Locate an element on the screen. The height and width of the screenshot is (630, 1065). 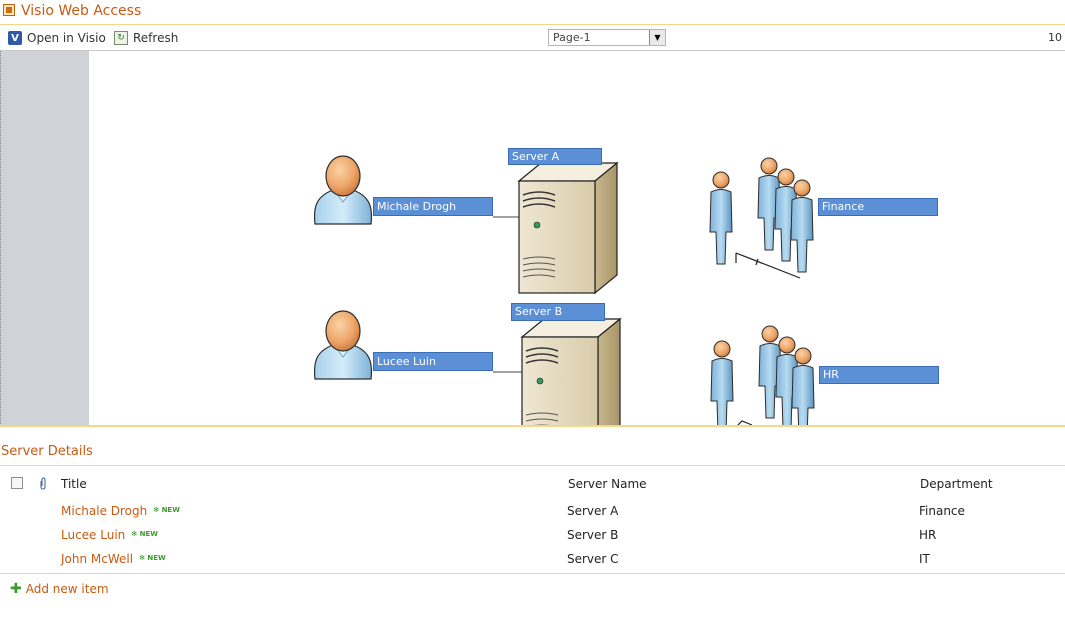
refresh-label: Refresh is located at coordinates (156, 38).